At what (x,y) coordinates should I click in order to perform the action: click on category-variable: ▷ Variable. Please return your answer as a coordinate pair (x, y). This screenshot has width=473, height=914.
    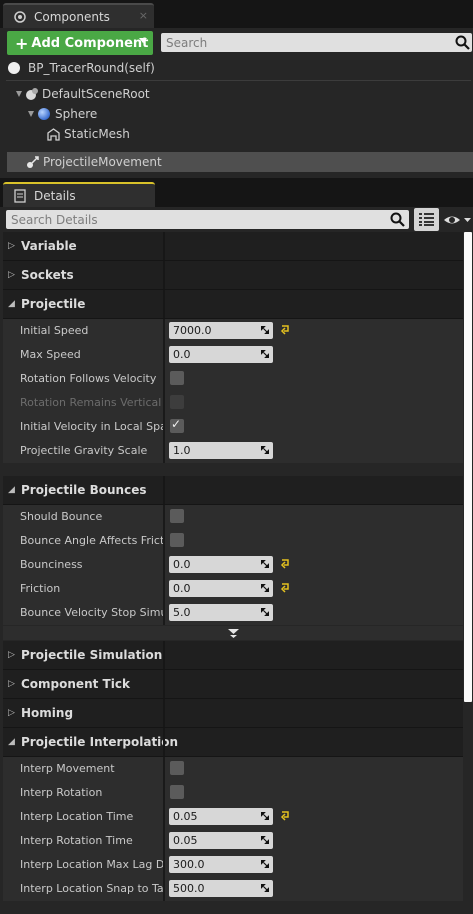
    Looking at the image, I should click on (233, 246).